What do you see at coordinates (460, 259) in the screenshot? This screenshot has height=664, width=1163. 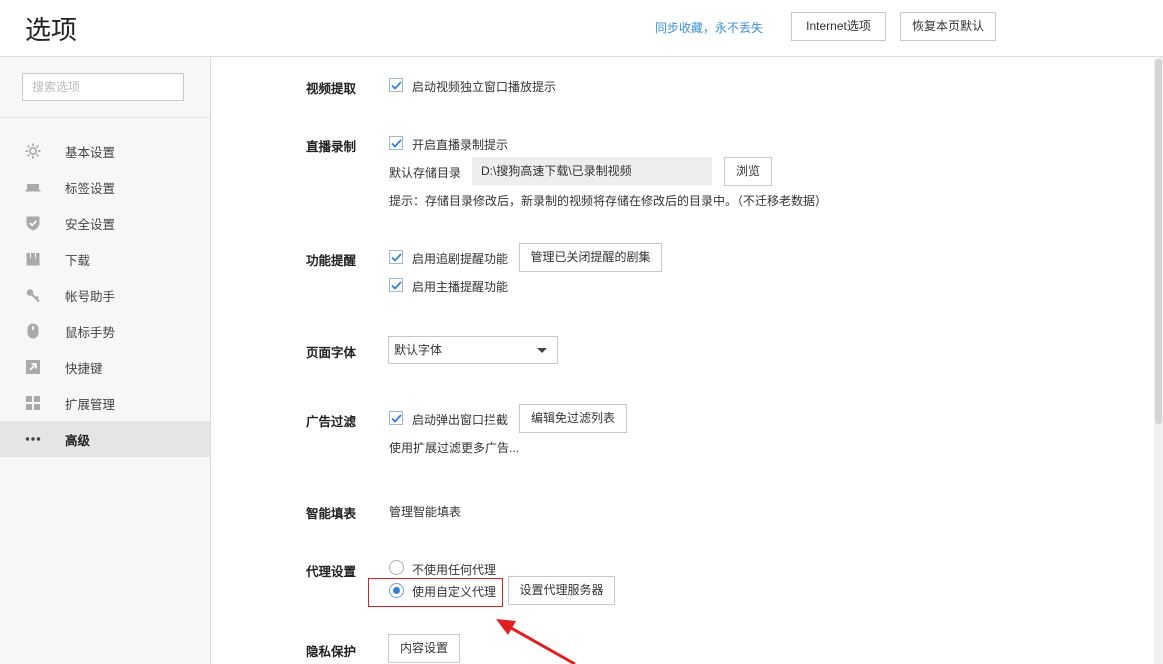 I see `drama-reminder-label: 启用追剧提醒功能` at bounding box center [460, 259].